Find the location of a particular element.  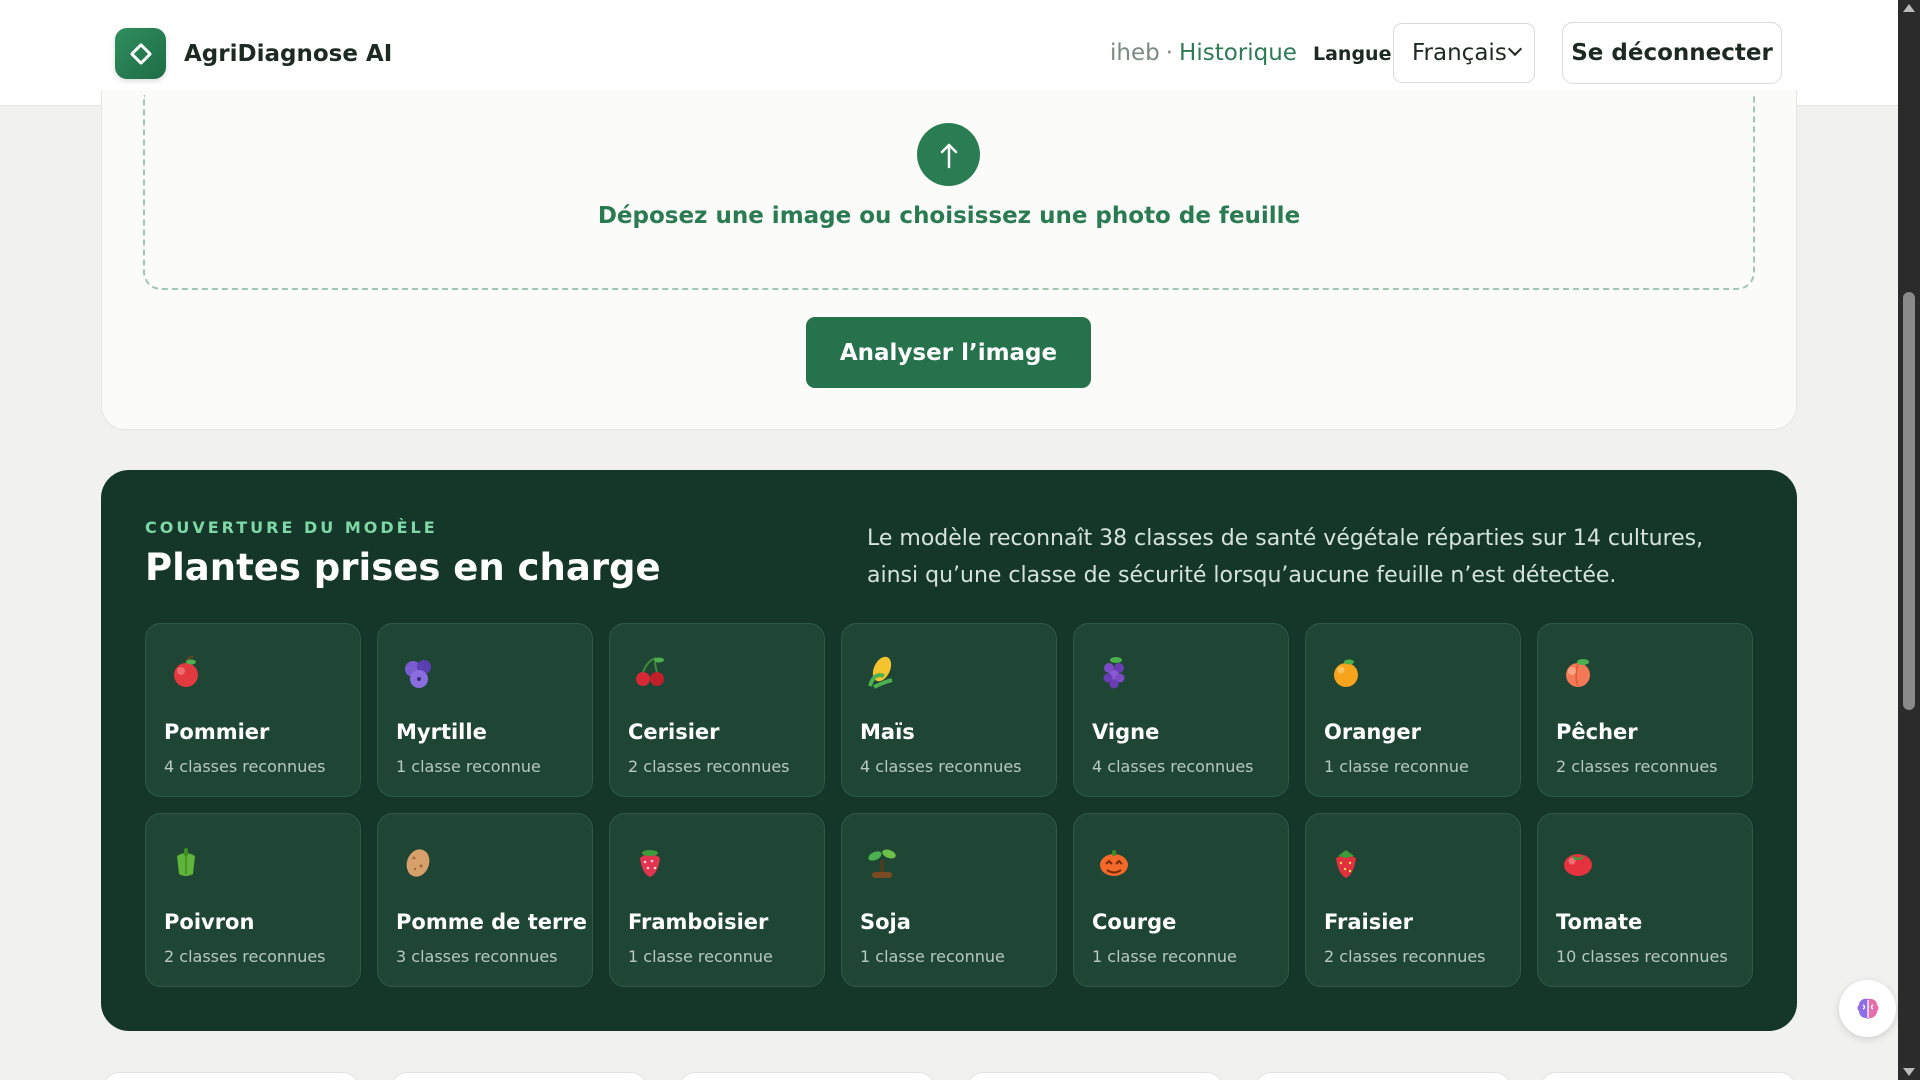

cherry-icon is located at coordinates (650, 671).